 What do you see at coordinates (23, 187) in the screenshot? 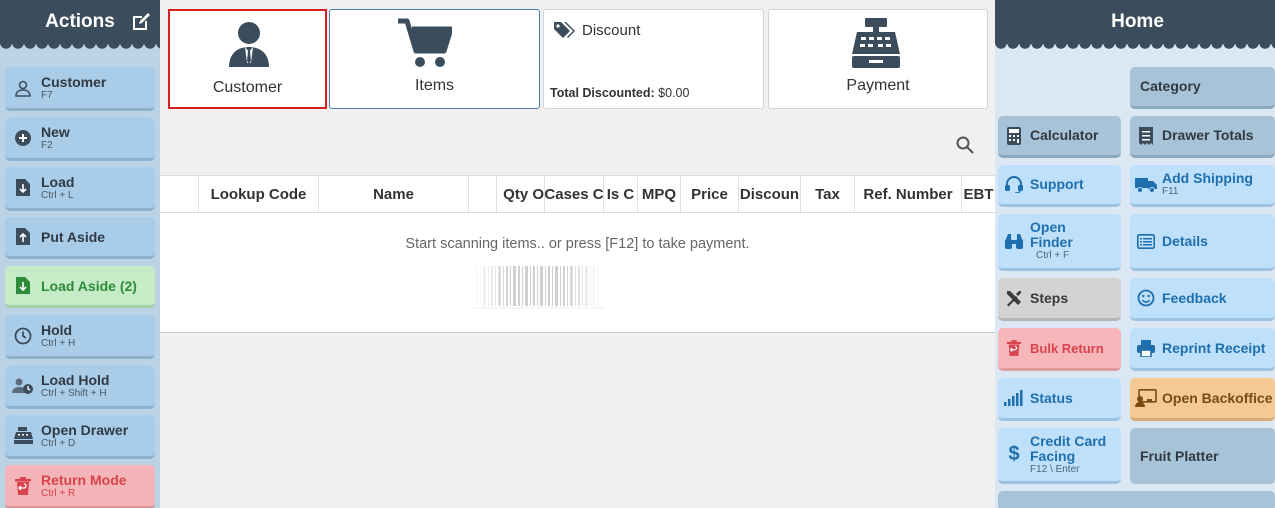
I see `file-download-icon` at bounding box center [23, 187].